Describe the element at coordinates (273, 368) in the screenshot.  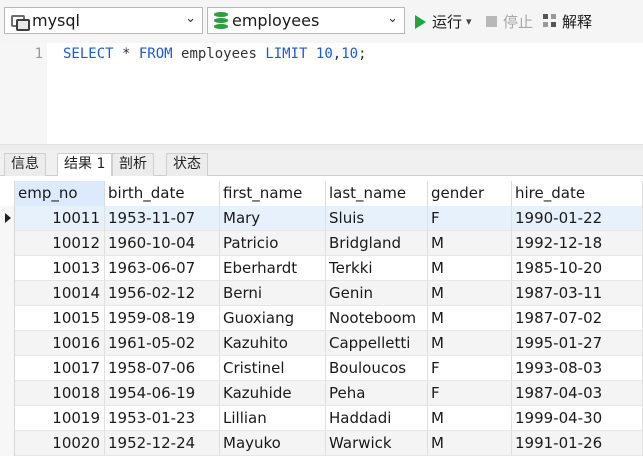
I see `table-cell: Cristinel` at that location.